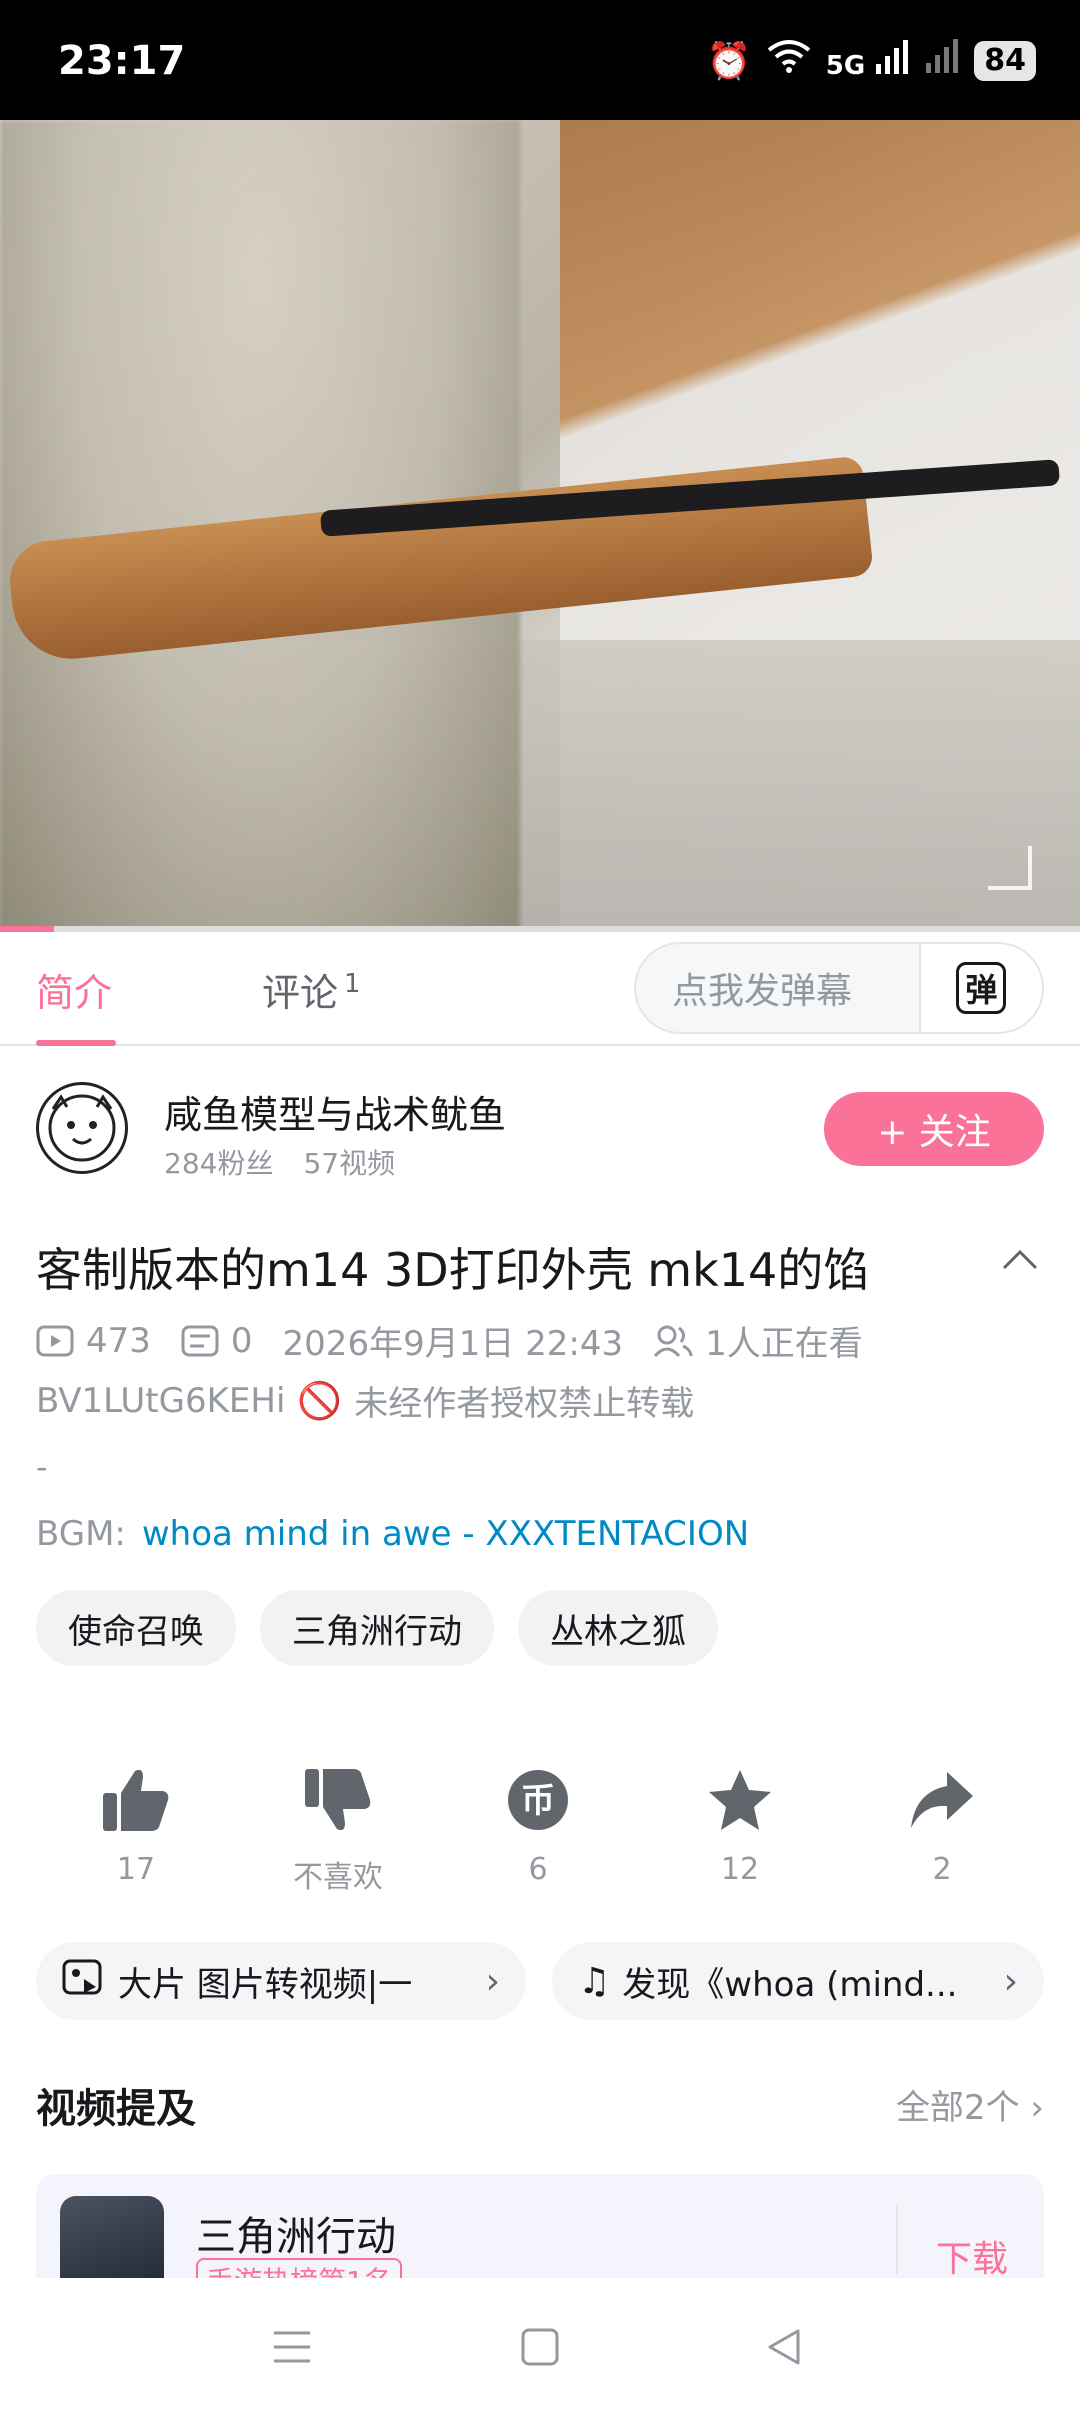 This screenshot has width=1080, height=2414. What do you see at coordinates (897, 2239) in the screenshot?
I see `divider` at bounding box center [897, 2239].